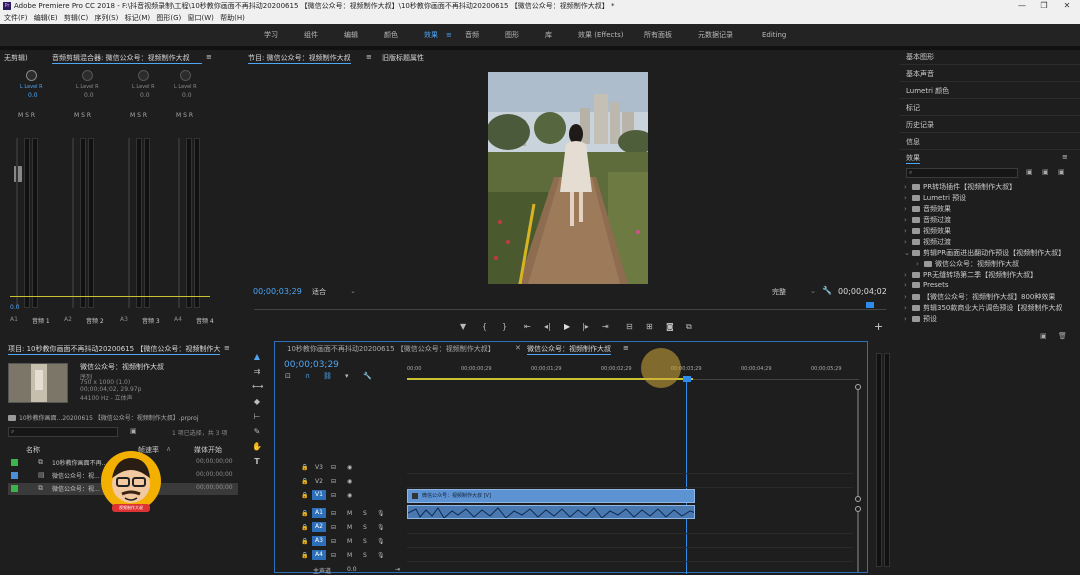 This screenshot has width=1080, height=575. What do you see at coordinates (570, 307) in the screenshot?
I see `program-time-ruler` at bounding box center [570, 307].